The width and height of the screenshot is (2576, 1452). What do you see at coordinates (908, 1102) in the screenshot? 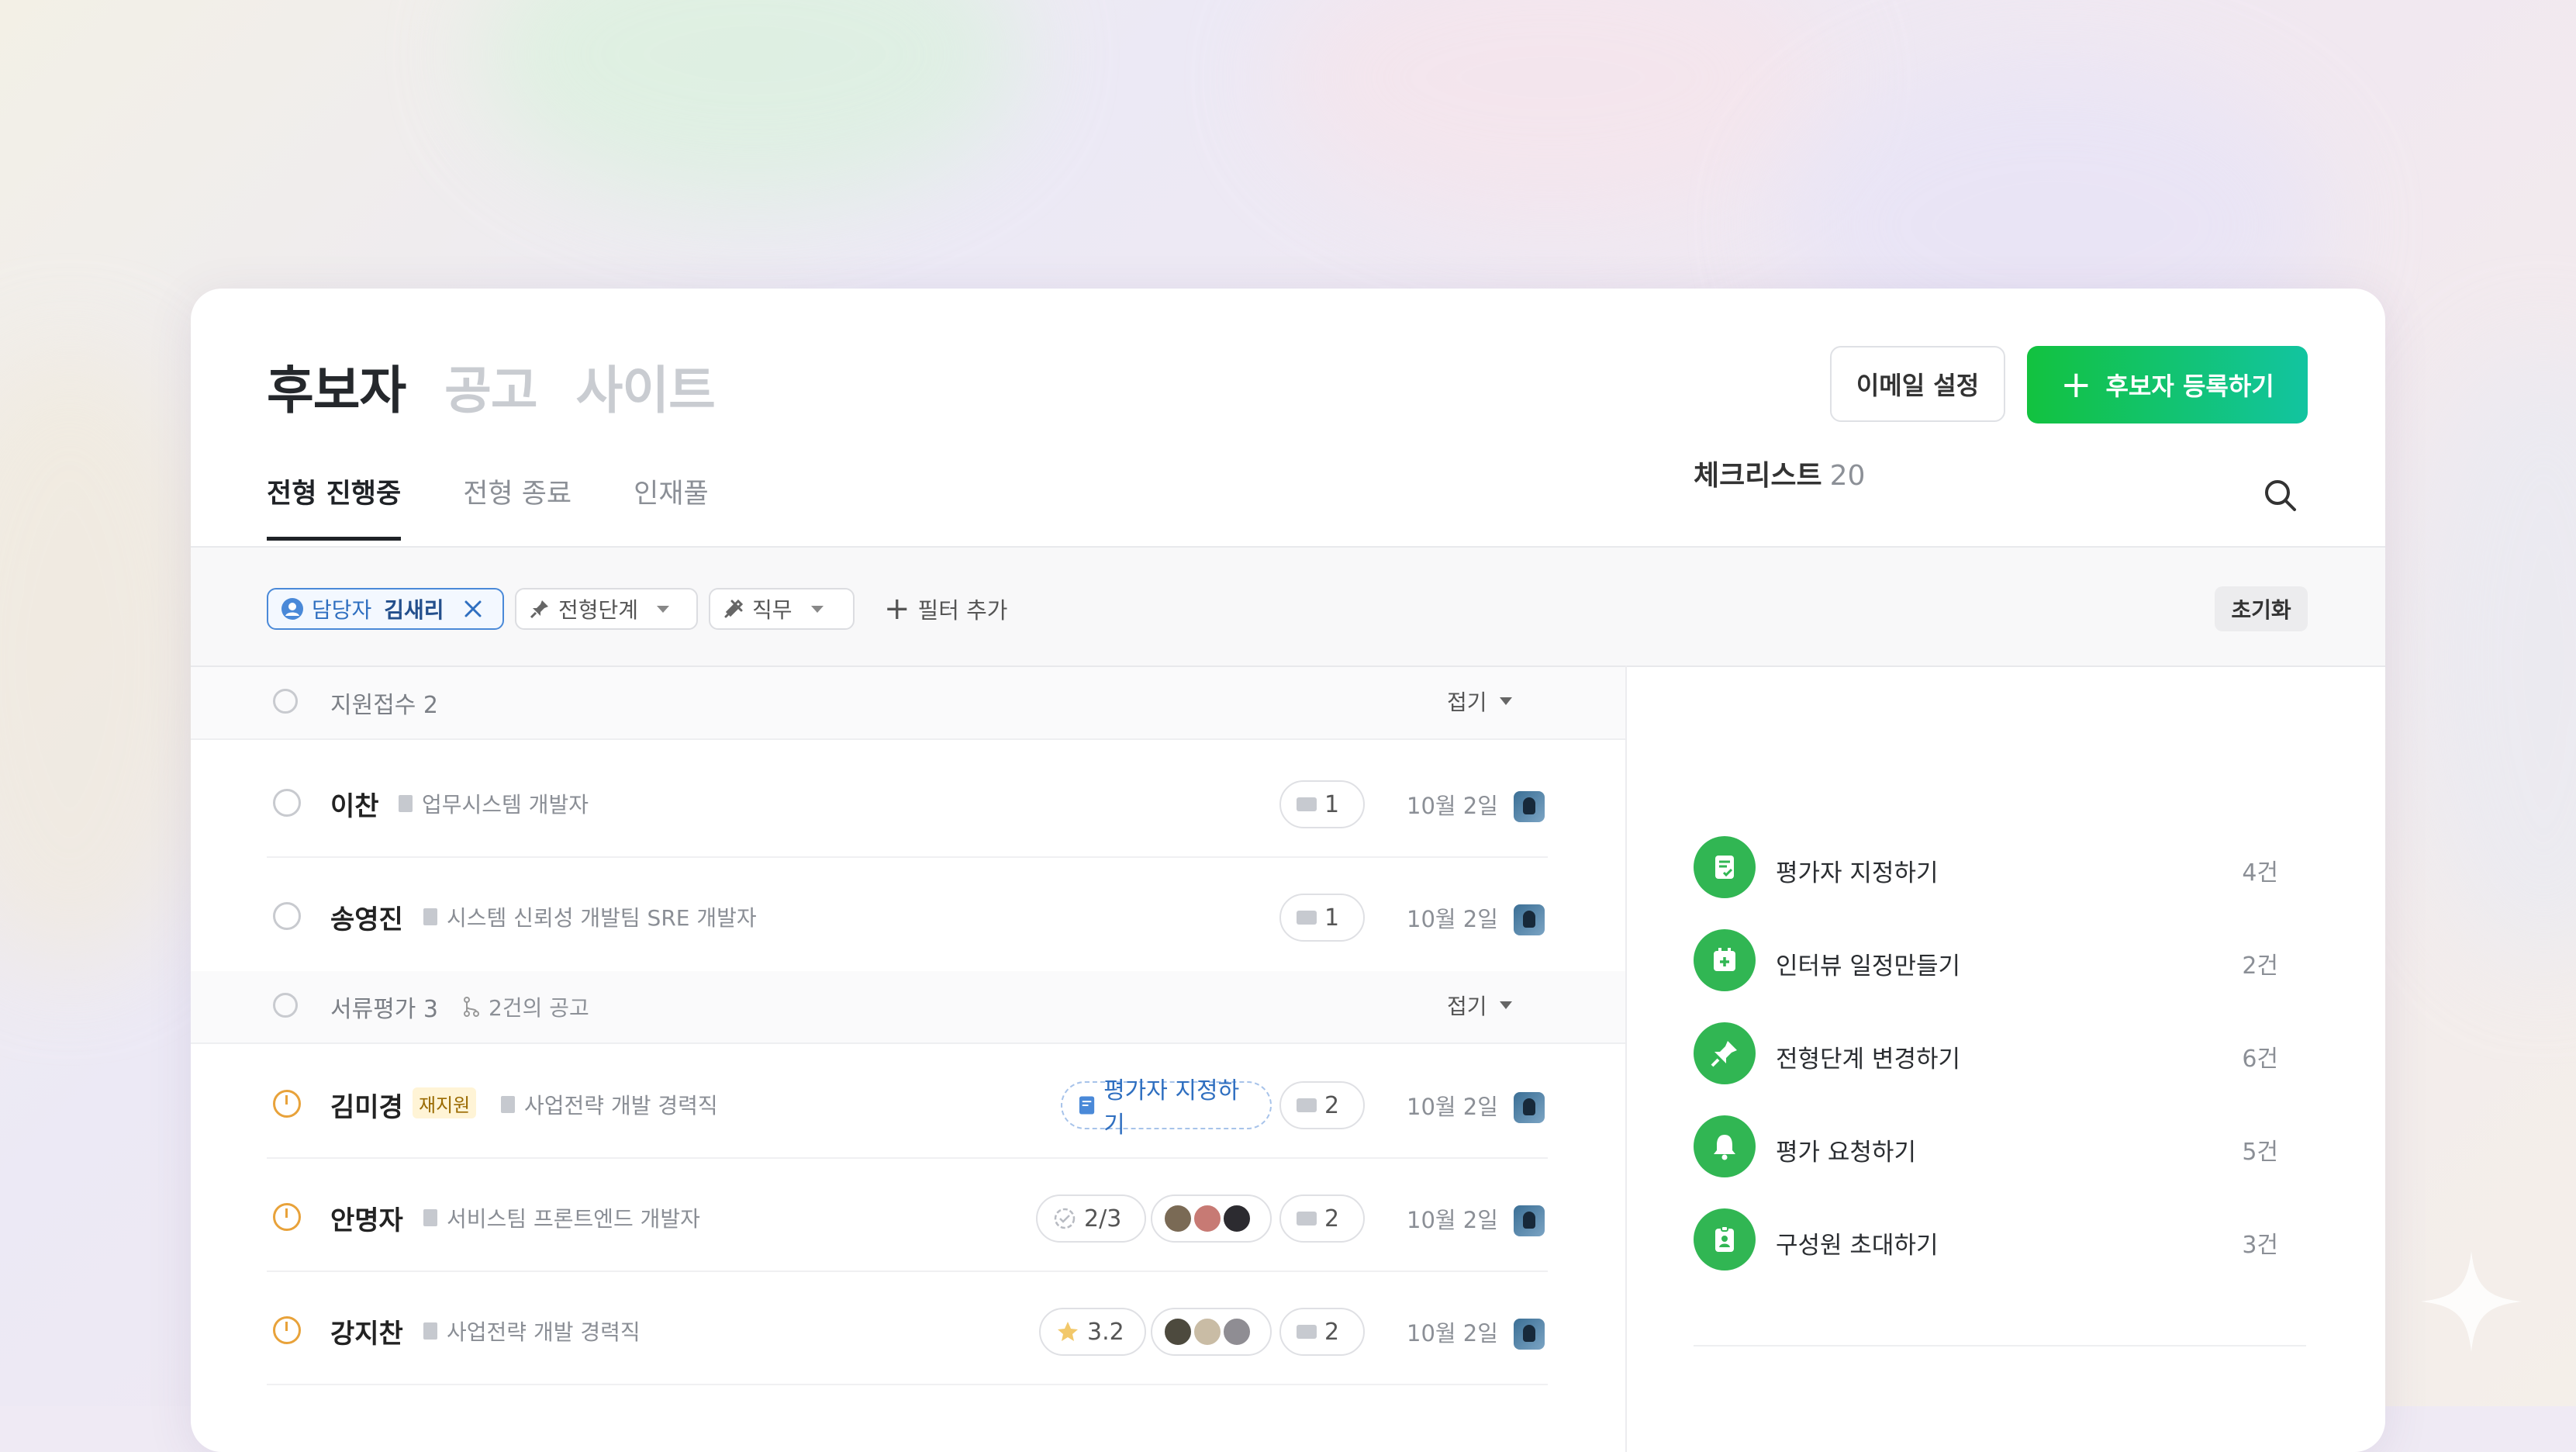
I see `candidate-row: 김미경 재지원 사업전략 개발 경력직 평가자 지정하기 2 10월 2일` at bounding box center [908, 1102].